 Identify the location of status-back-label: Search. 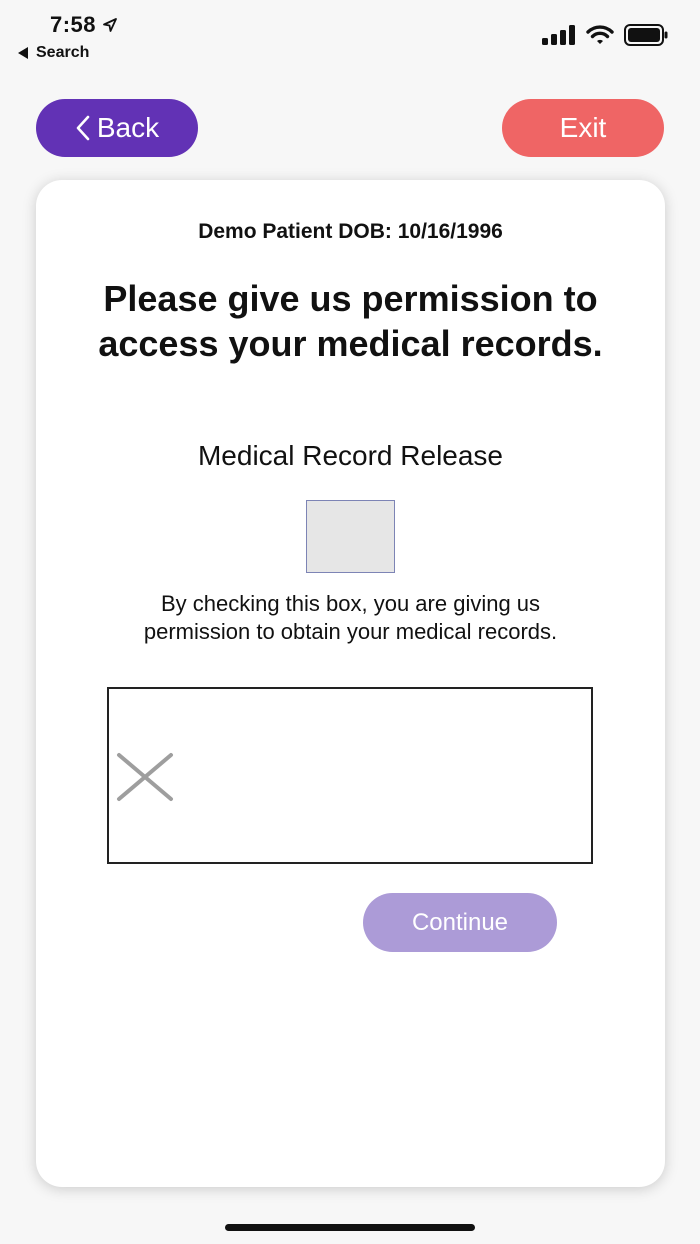
(63, 52).